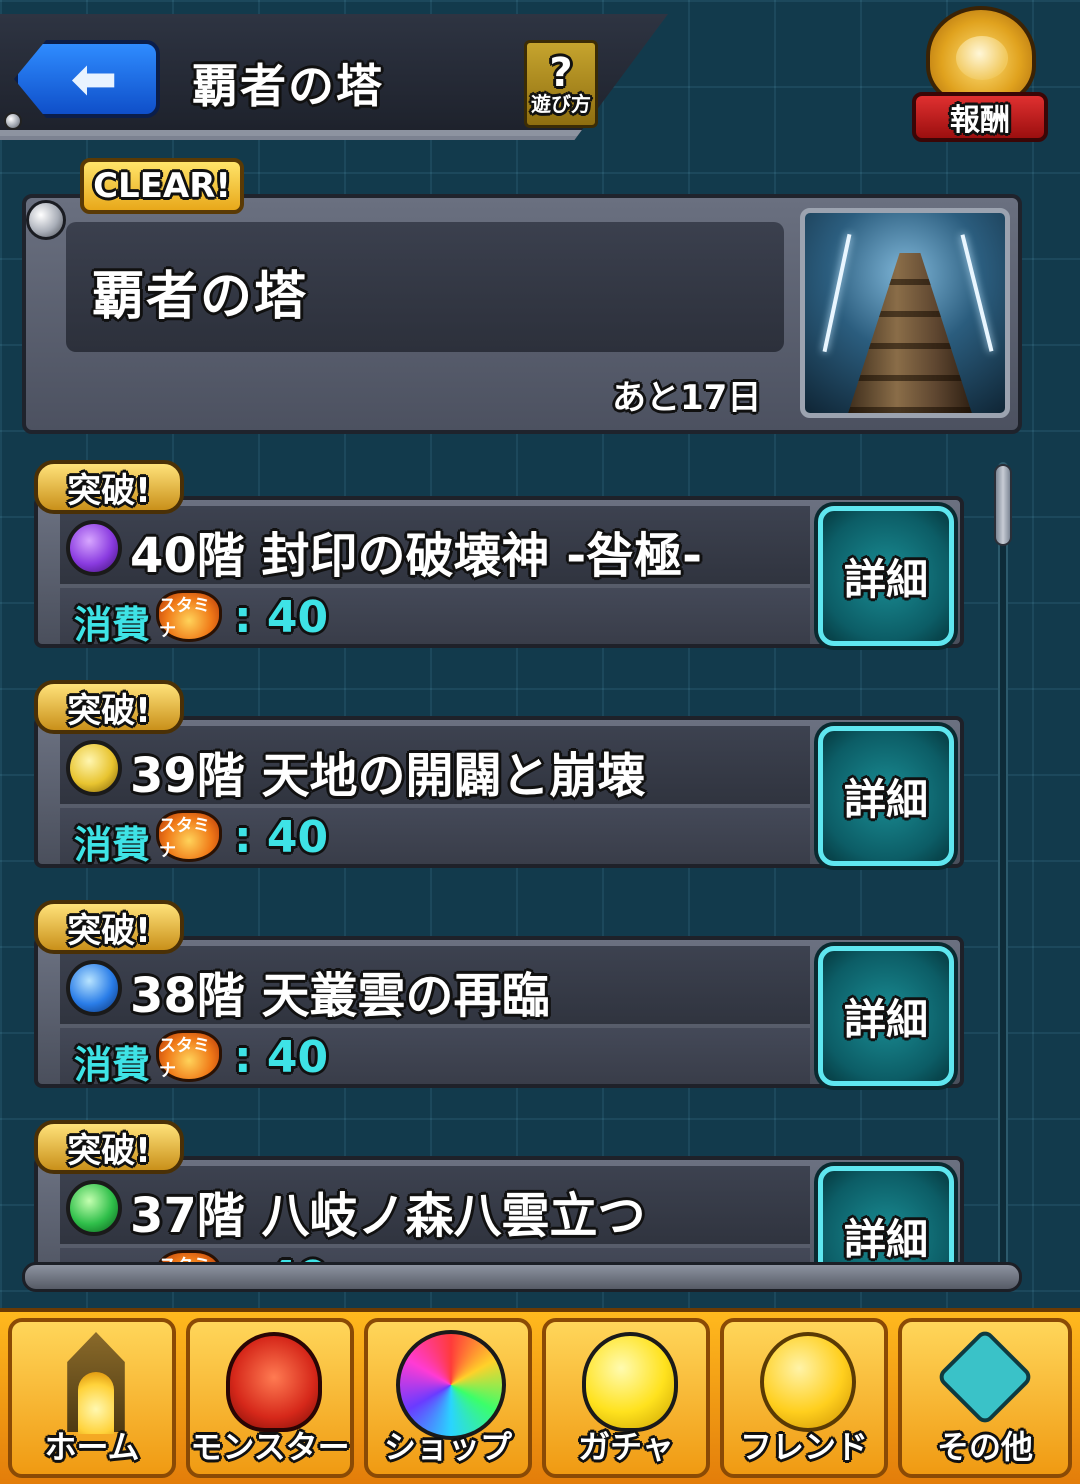  I want to click on page-title: 覇者の塔, so click(288, 86).